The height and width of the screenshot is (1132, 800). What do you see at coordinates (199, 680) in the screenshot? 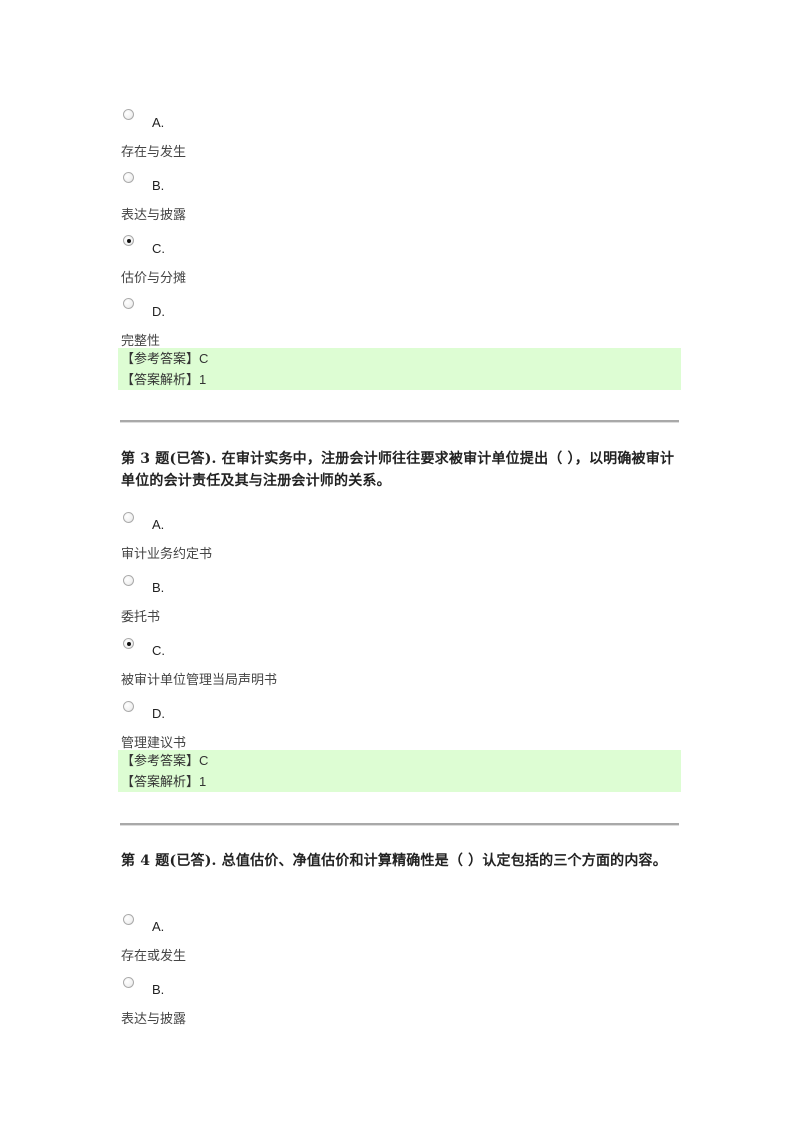
I see `option-c-text: 被审计单位管理当局声明书` at bounding box center [199, 680].